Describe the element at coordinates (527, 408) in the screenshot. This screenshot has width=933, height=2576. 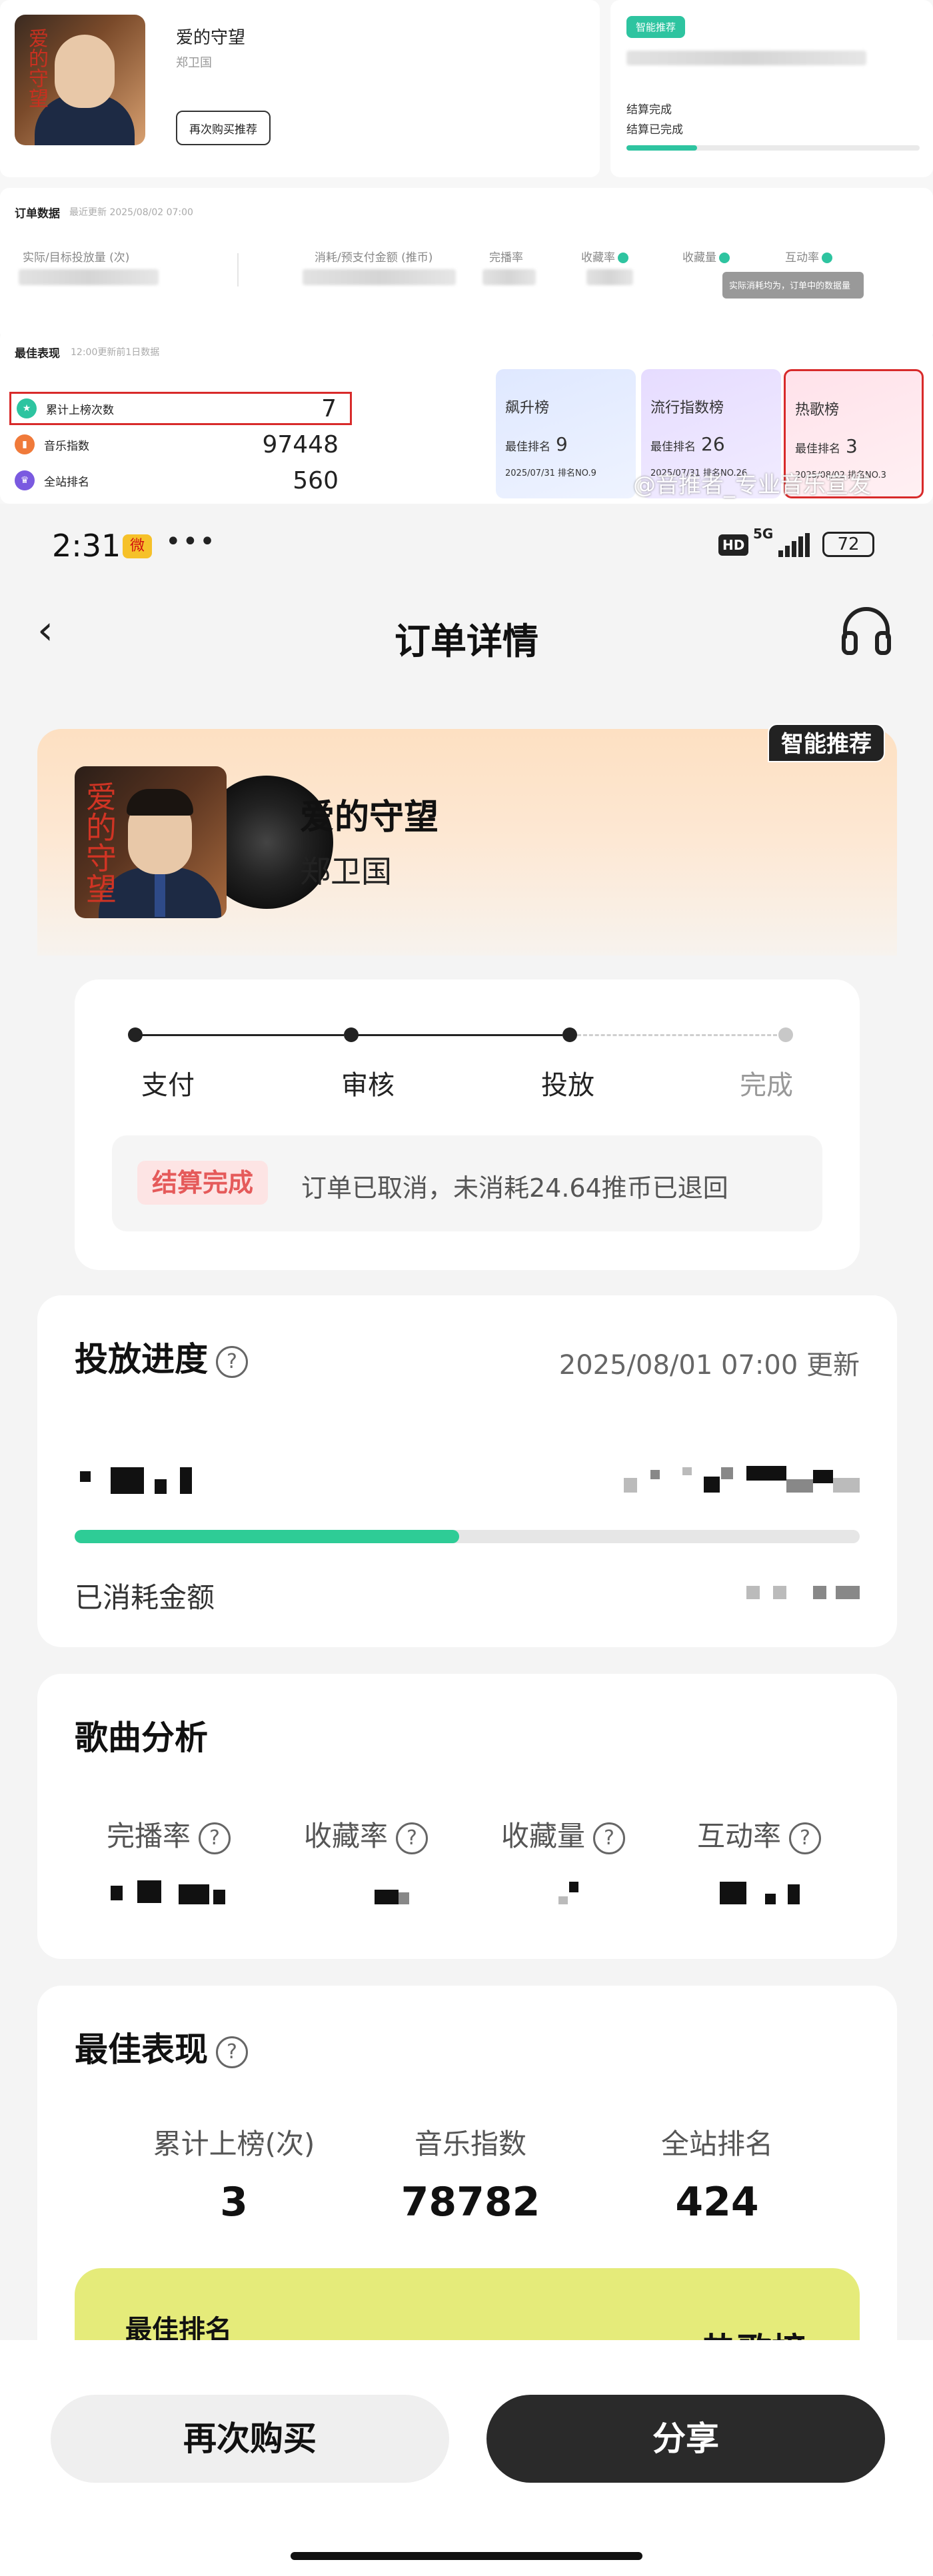
I see `rank-card-name: 飙升榜` at that location.